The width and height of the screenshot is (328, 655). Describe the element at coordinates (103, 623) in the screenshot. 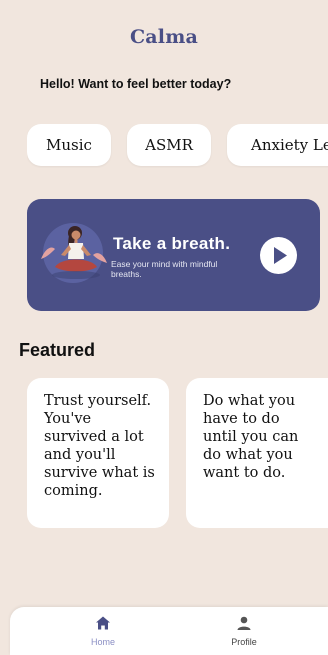

I see `home-icon` at that location.